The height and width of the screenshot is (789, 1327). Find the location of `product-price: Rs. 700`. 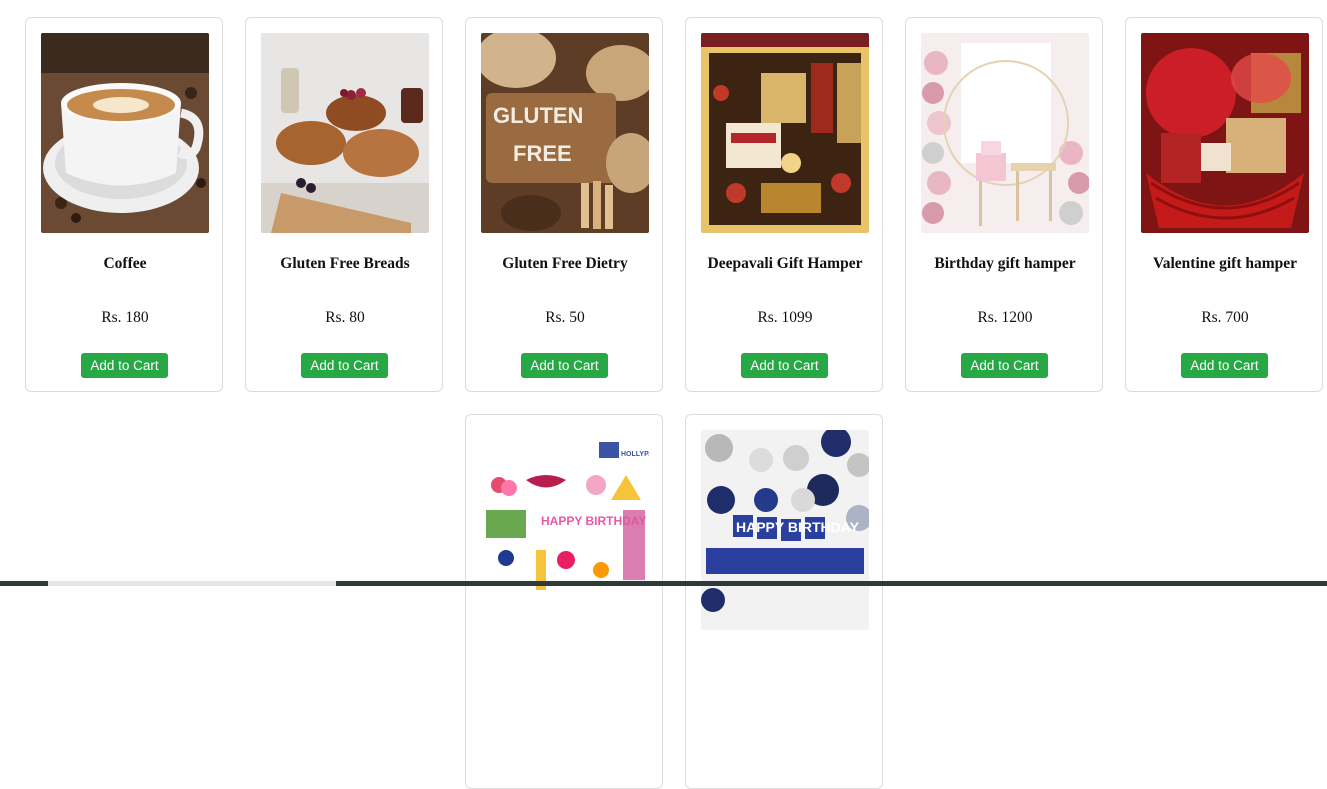

product-price: Rs. 700 is located at coordinates (1225, 317).